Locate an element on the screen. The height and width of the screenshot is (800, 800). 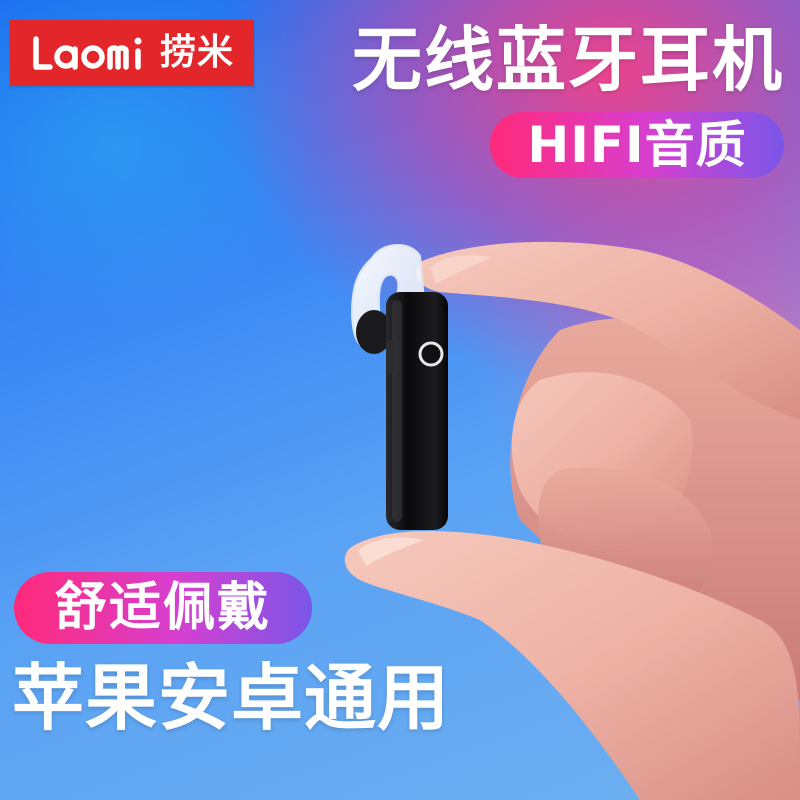
brand-logo: 捞米 is located at coordinates (132, 53).